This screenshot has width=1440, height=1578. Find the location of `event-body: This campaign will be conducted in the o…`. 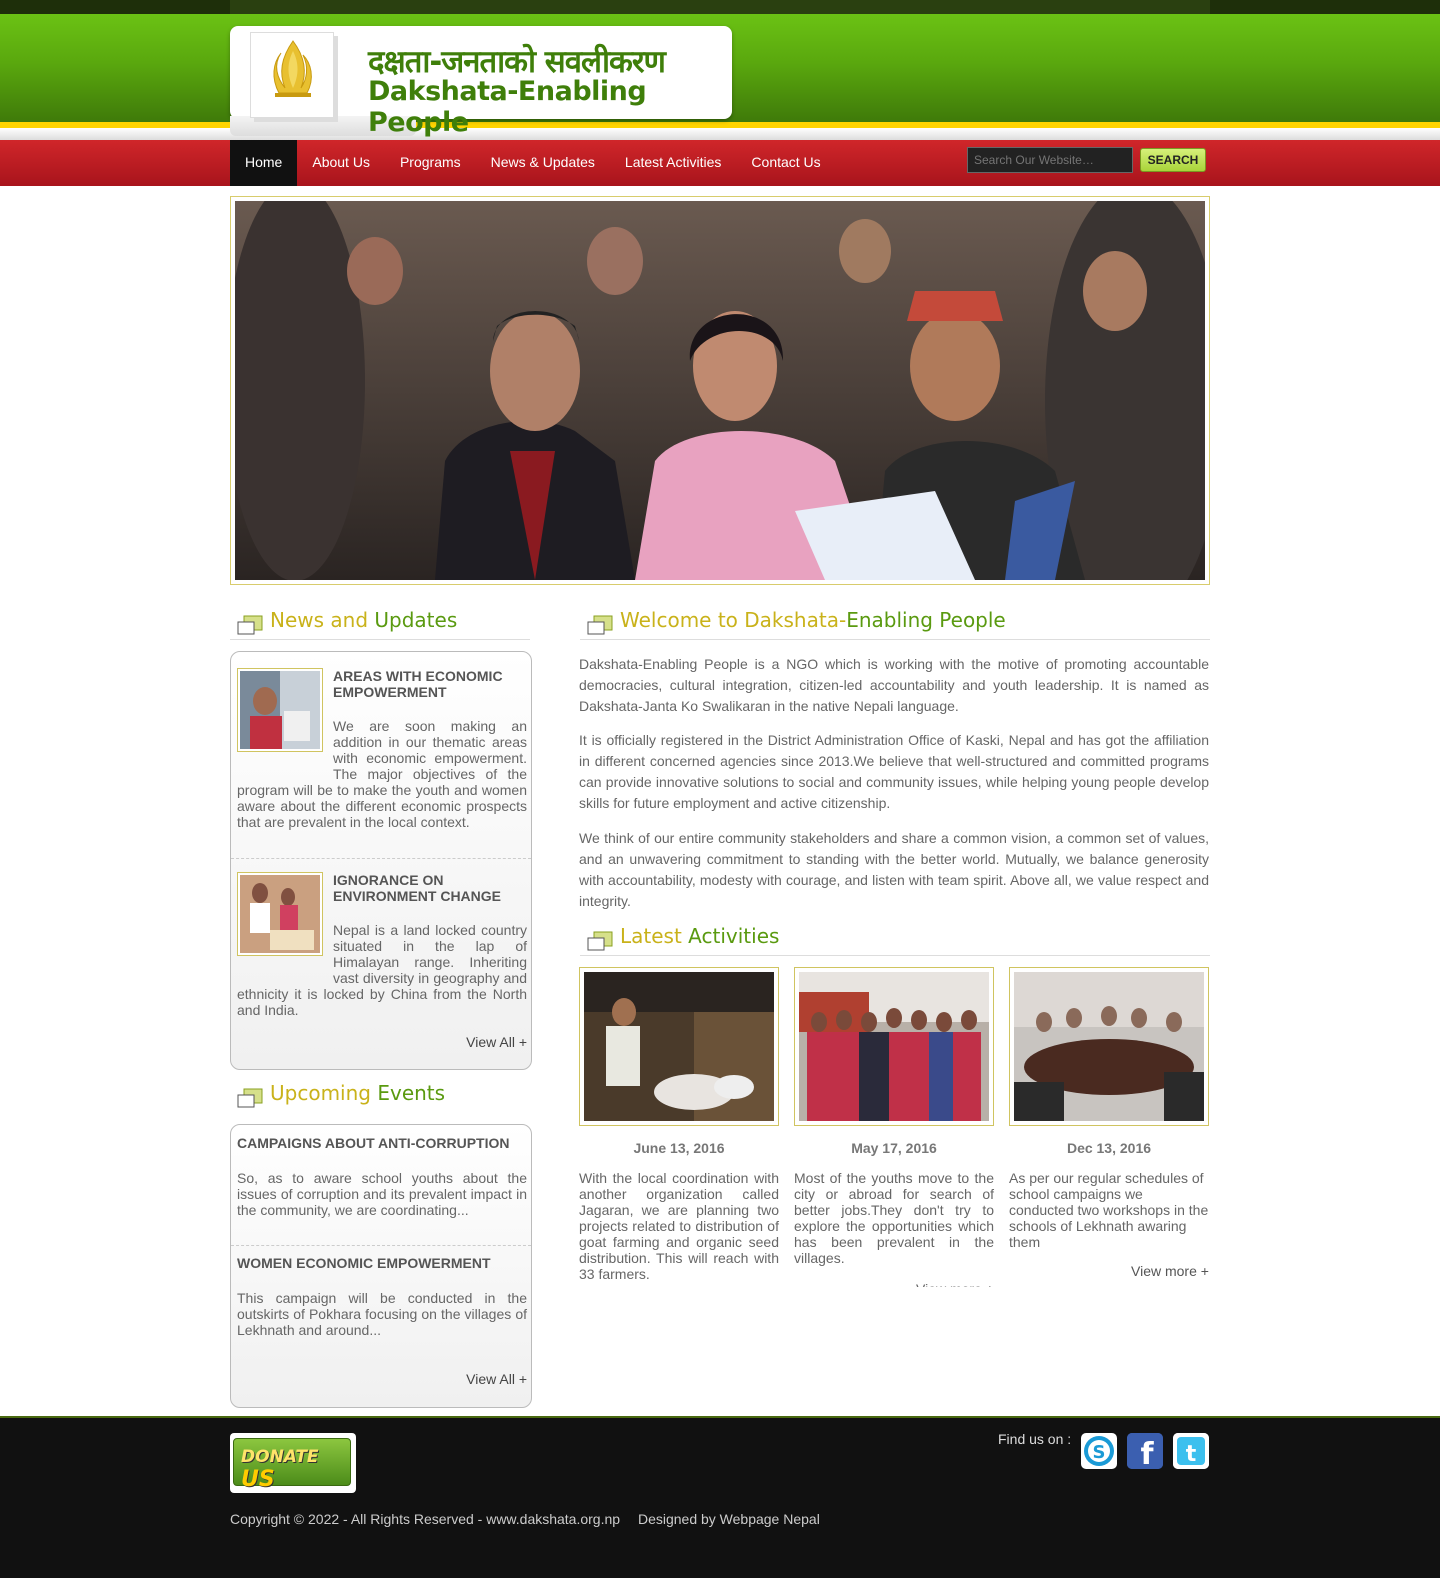

event-body: This campaign will be conducted in the o… is located at coordinates (382, 1314).